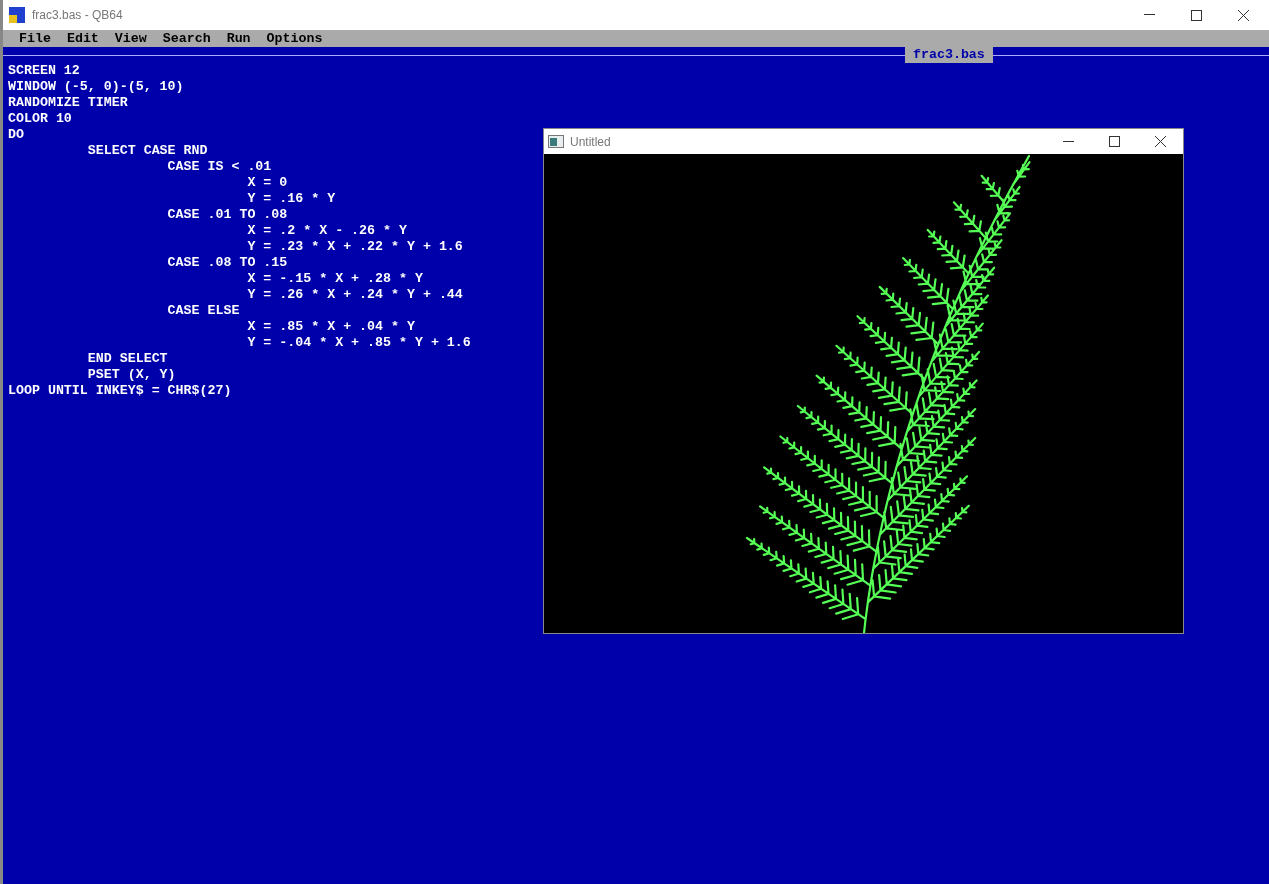 This screenshot has width=1269, height=884. What do you see at coordinates (326, 230) in the screenshot?
I see `code-line: X = .2 * X - .26 * Y` at bounding box center [326, 230].